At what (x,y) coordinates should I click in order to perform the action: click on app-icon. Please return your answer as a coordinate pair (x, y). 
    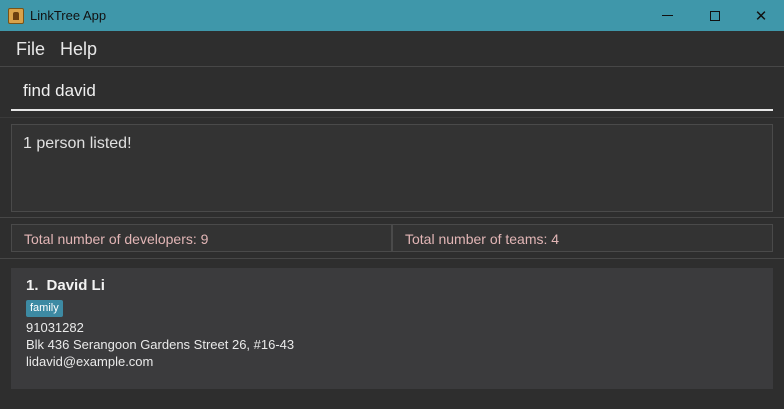
    Looking at the image, I should click on (16, 16).